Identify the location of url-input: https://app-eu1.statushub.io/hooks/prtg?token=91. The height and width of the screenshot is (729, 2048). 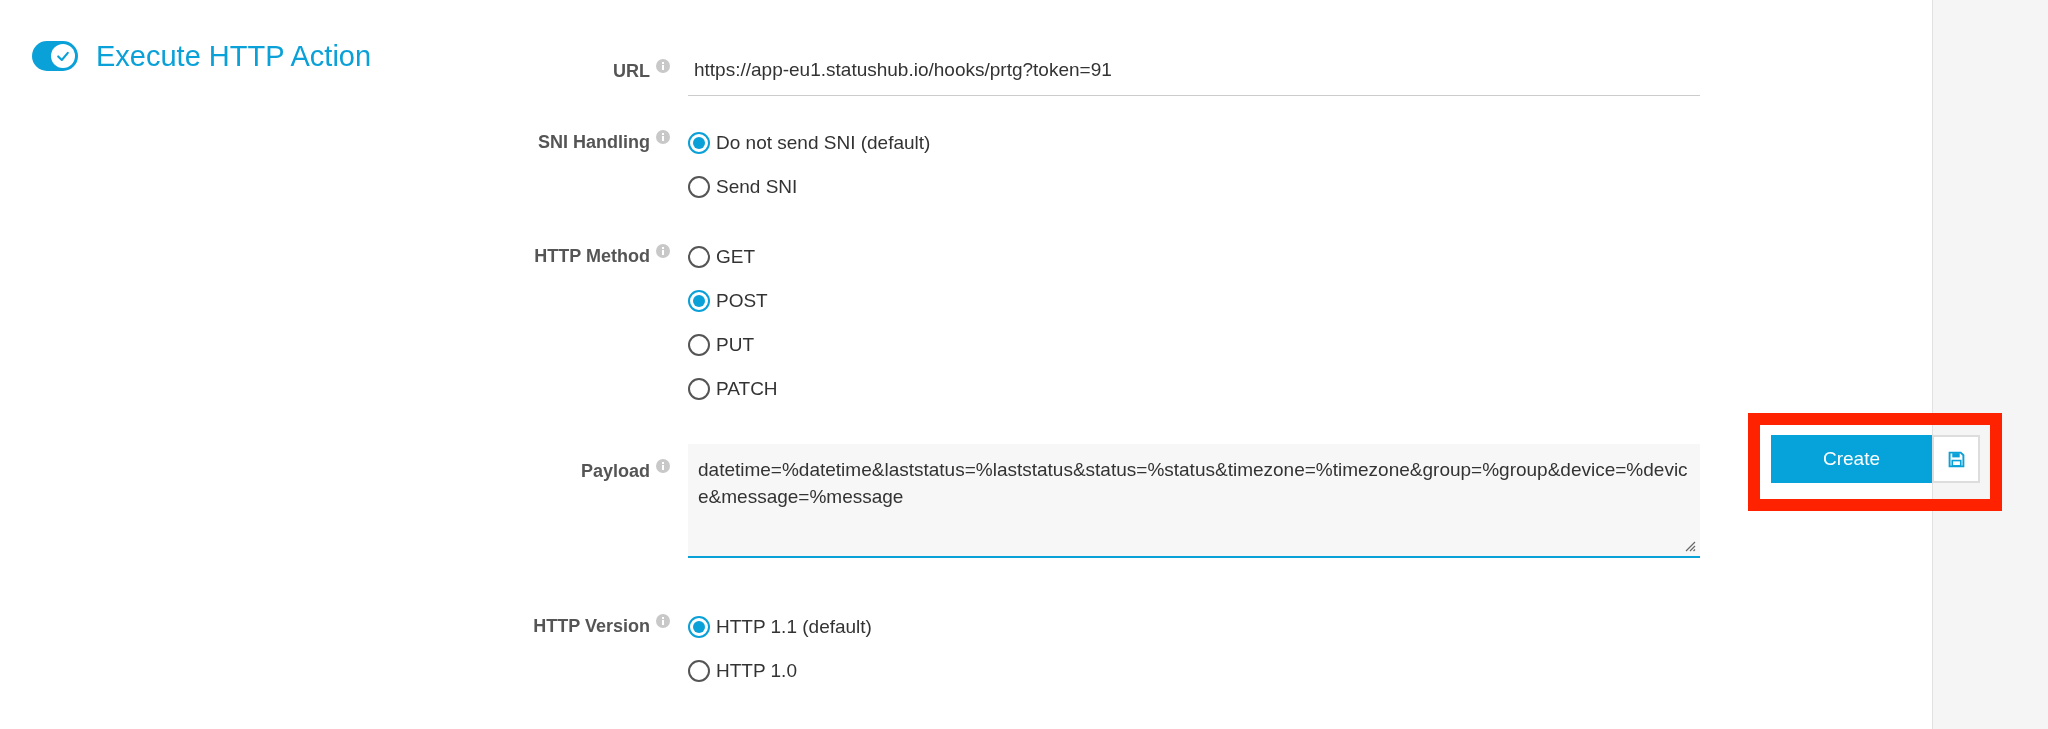
(1194, 76).